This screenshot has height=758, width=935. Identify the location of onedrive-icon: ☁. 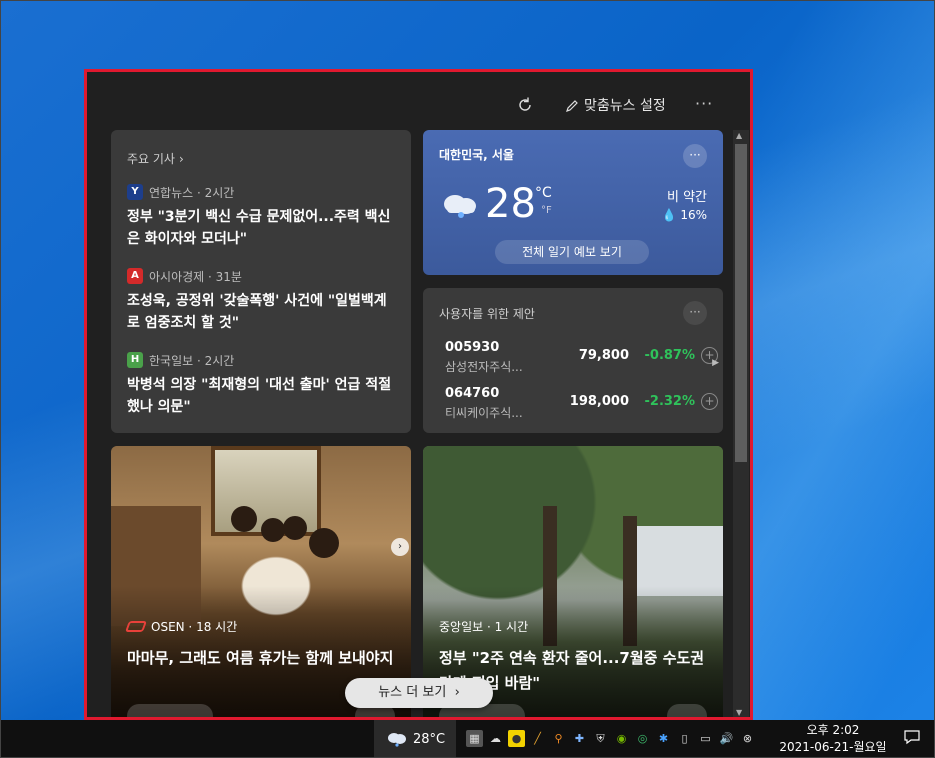
(495, 738).